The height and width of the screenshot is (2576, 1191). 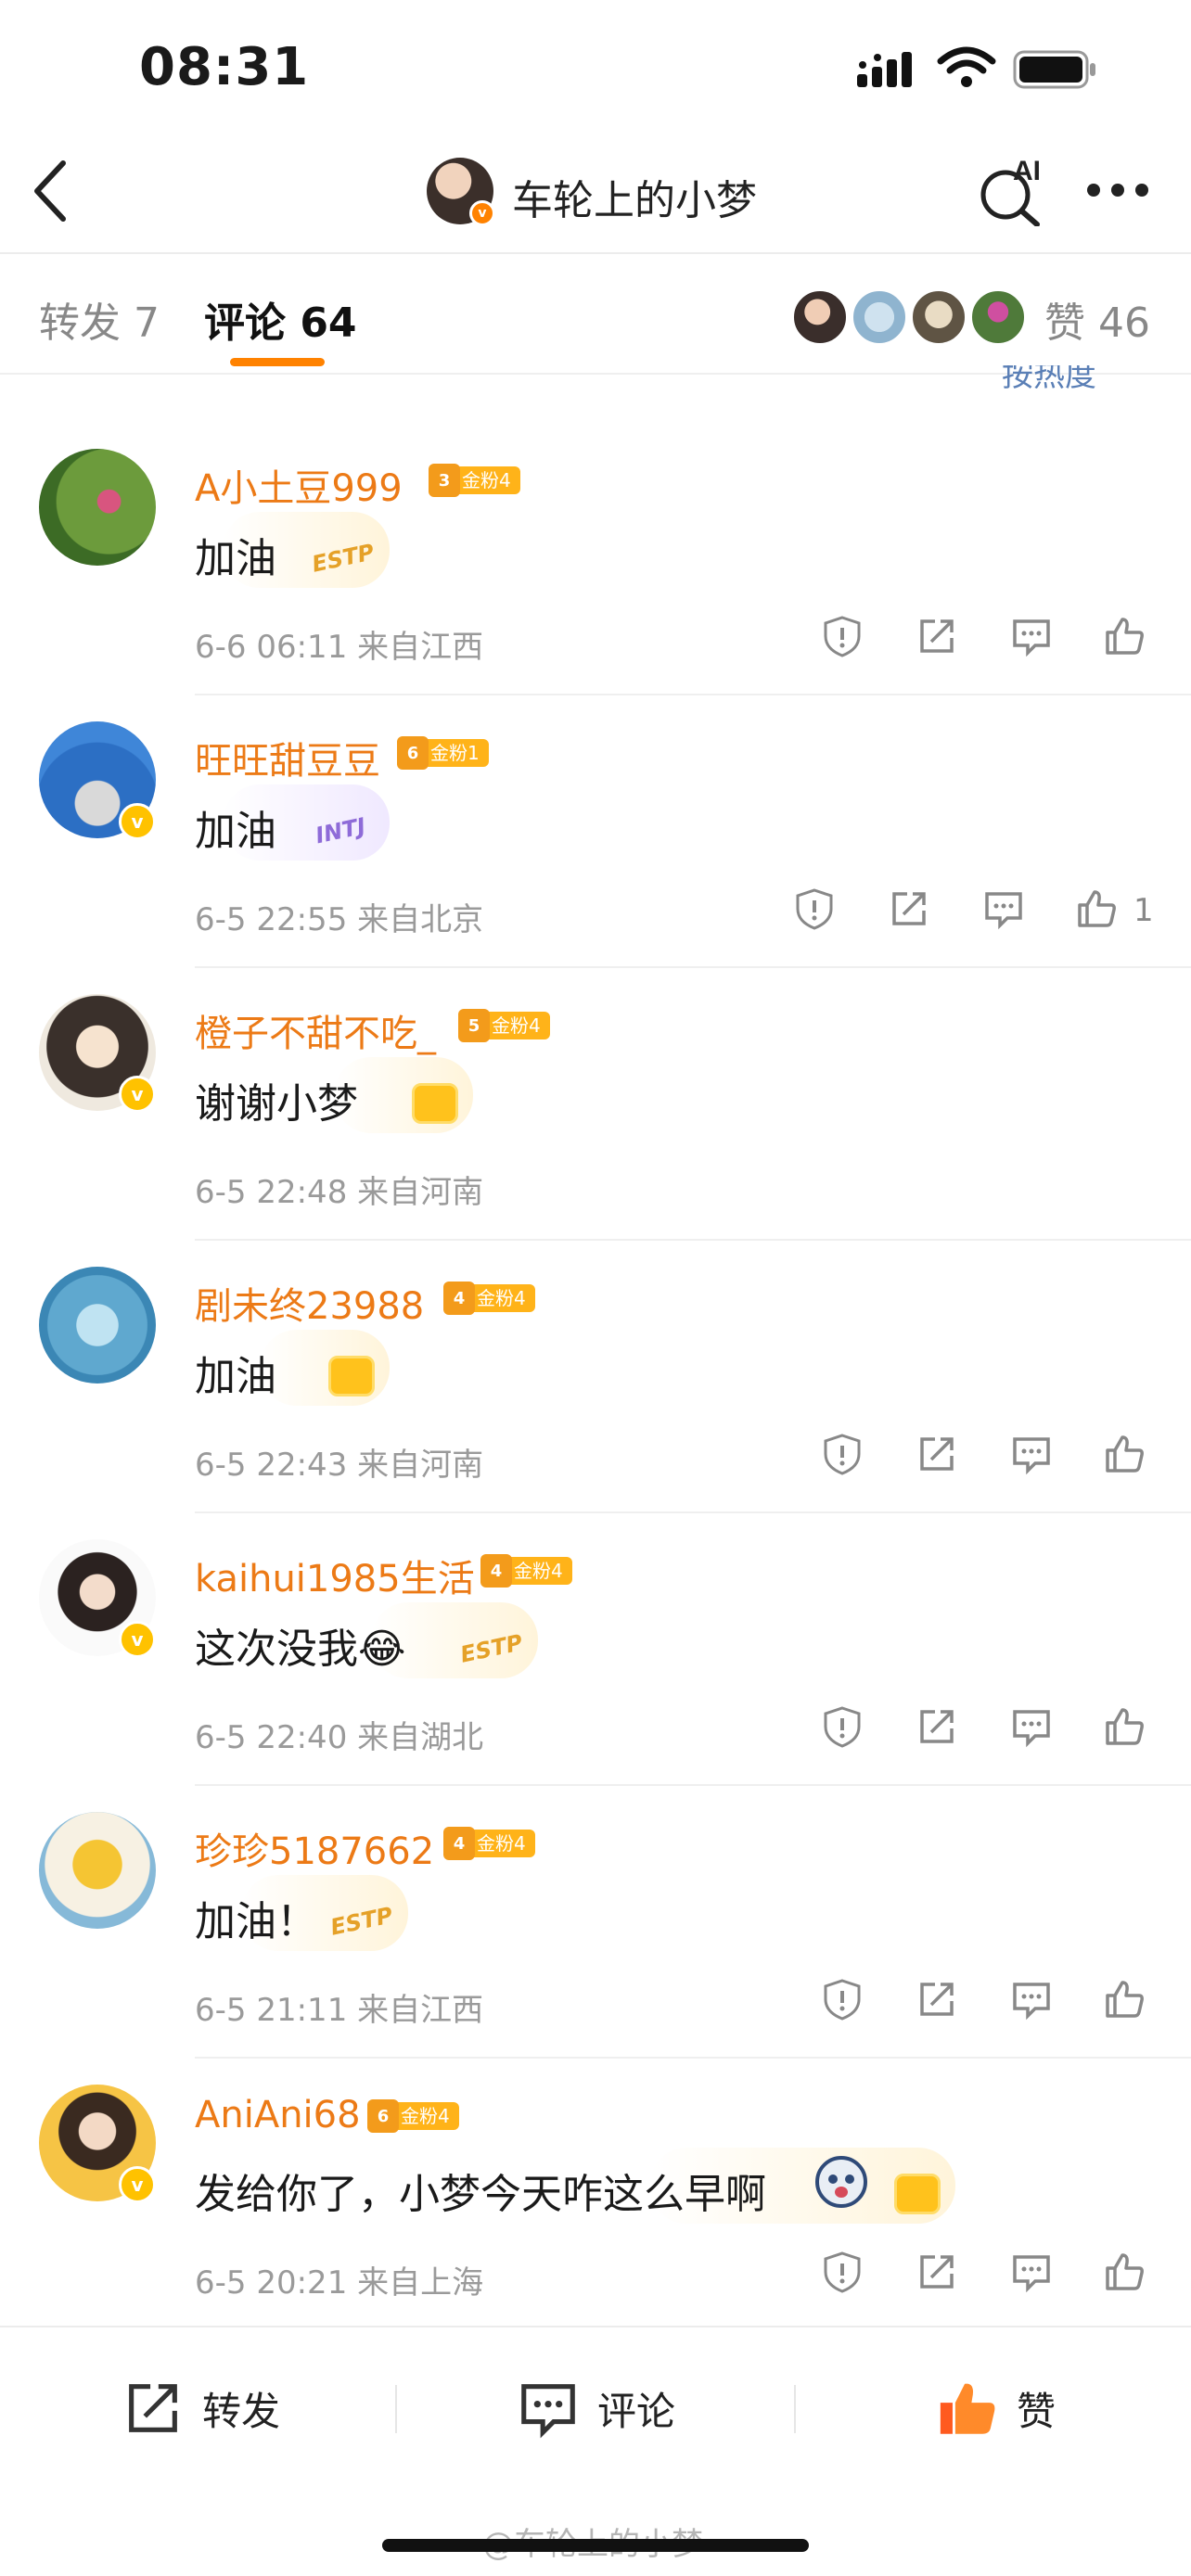 I want to click on comment-text: 谢谢小梦, so click(x=276, y=1104).